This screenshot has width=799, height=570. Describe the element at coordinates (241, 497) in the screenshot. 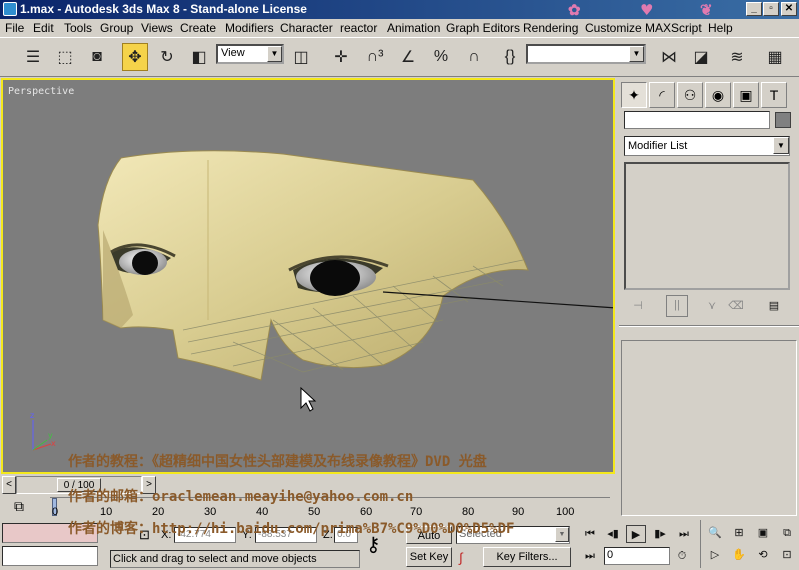

I see `overlay-line-email: 作者的邮箱：oraclemean.meayihe@yahoo.com.cn` at that location.